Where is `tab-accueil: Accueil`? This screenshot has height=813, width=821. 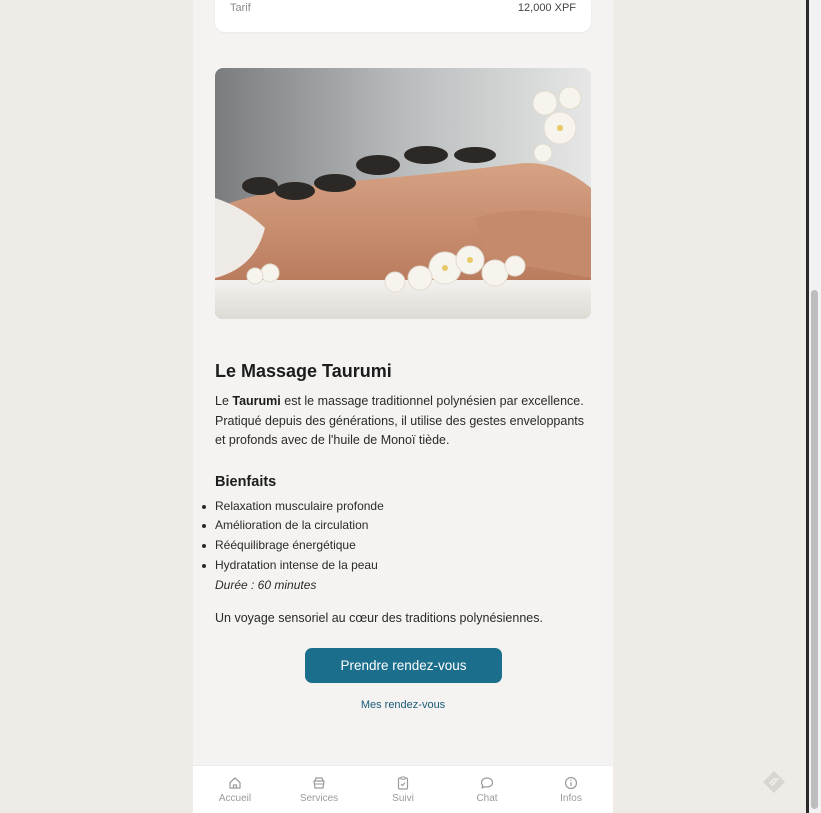
tab-accueil: Accueil is located at coordinates (235, 789).